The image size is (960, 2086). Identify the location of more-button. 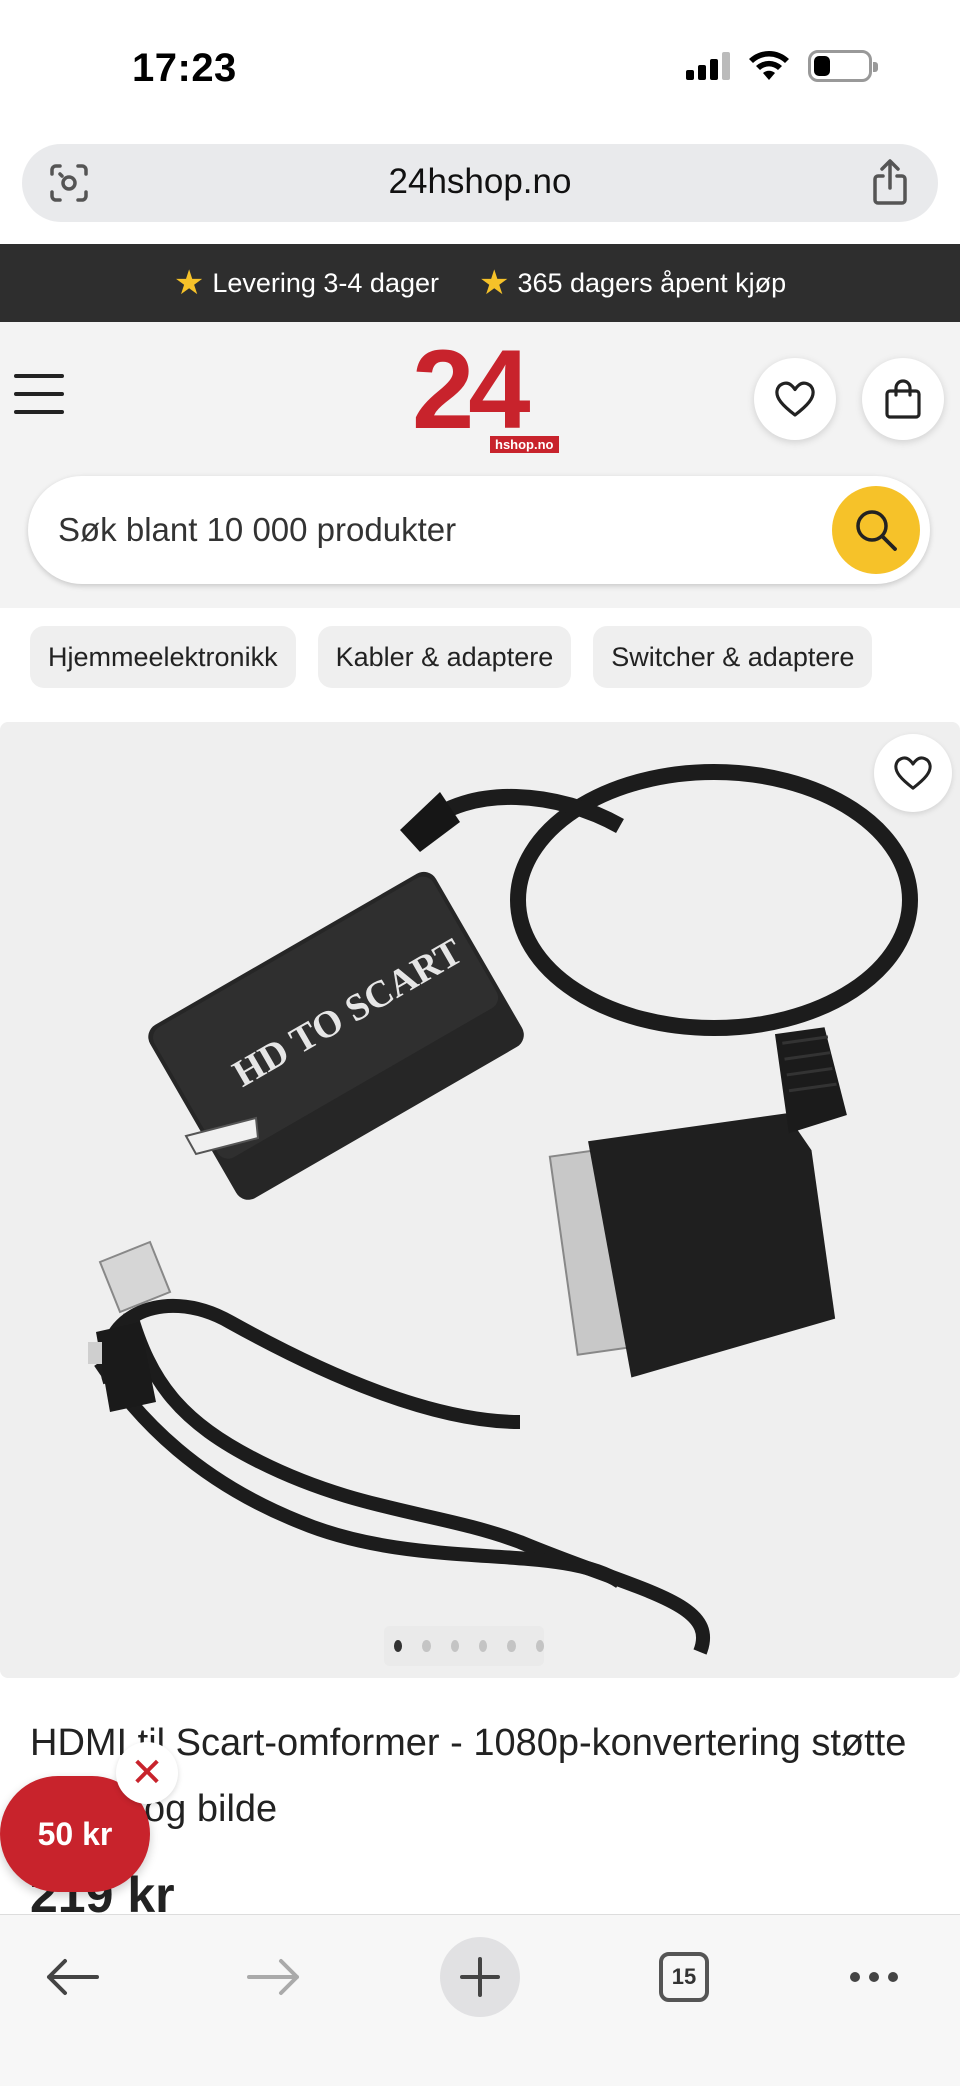
(874, 1977).